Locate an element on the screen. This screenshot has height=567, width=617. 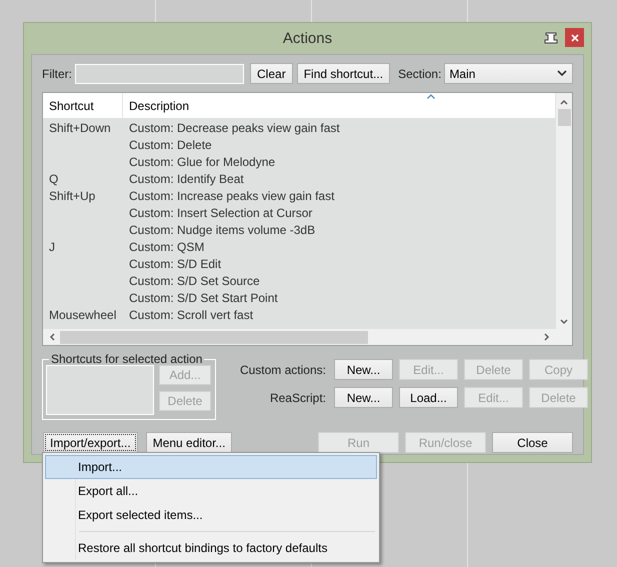
filter-field is located at coordinates (159, 74).